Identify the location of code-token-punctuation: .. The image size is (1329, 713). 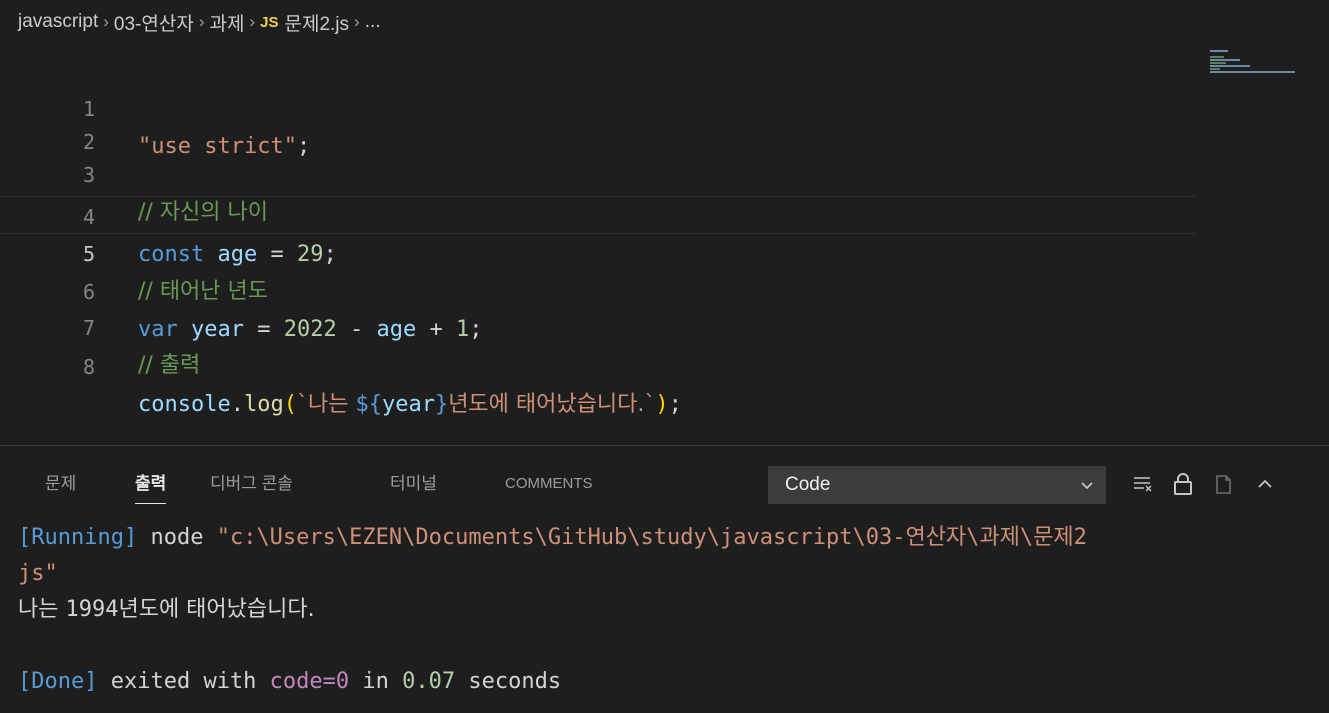
(237, 404).